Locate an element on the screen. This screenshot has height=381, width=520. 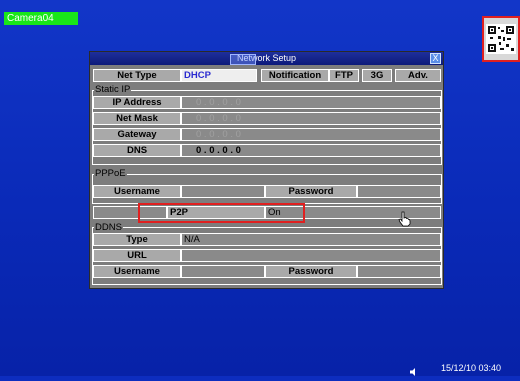
gateway-field: 0 . 0 . 0 . 0 is located at coordinates (311, 134).